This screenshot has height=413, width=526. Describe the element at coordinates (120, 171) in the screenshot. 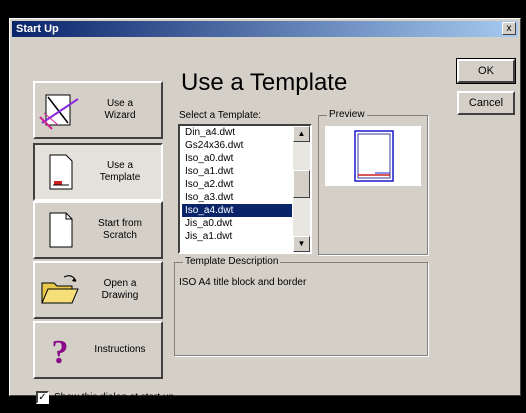

I see `mode-button-label: Use a Template` at that location.